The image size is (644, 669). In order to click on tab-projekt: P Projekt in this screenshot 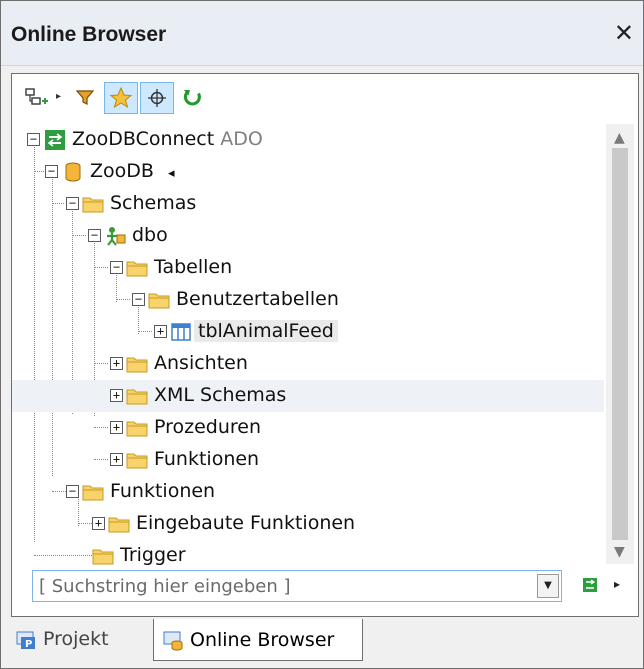, I will do `click(62, 639)`.